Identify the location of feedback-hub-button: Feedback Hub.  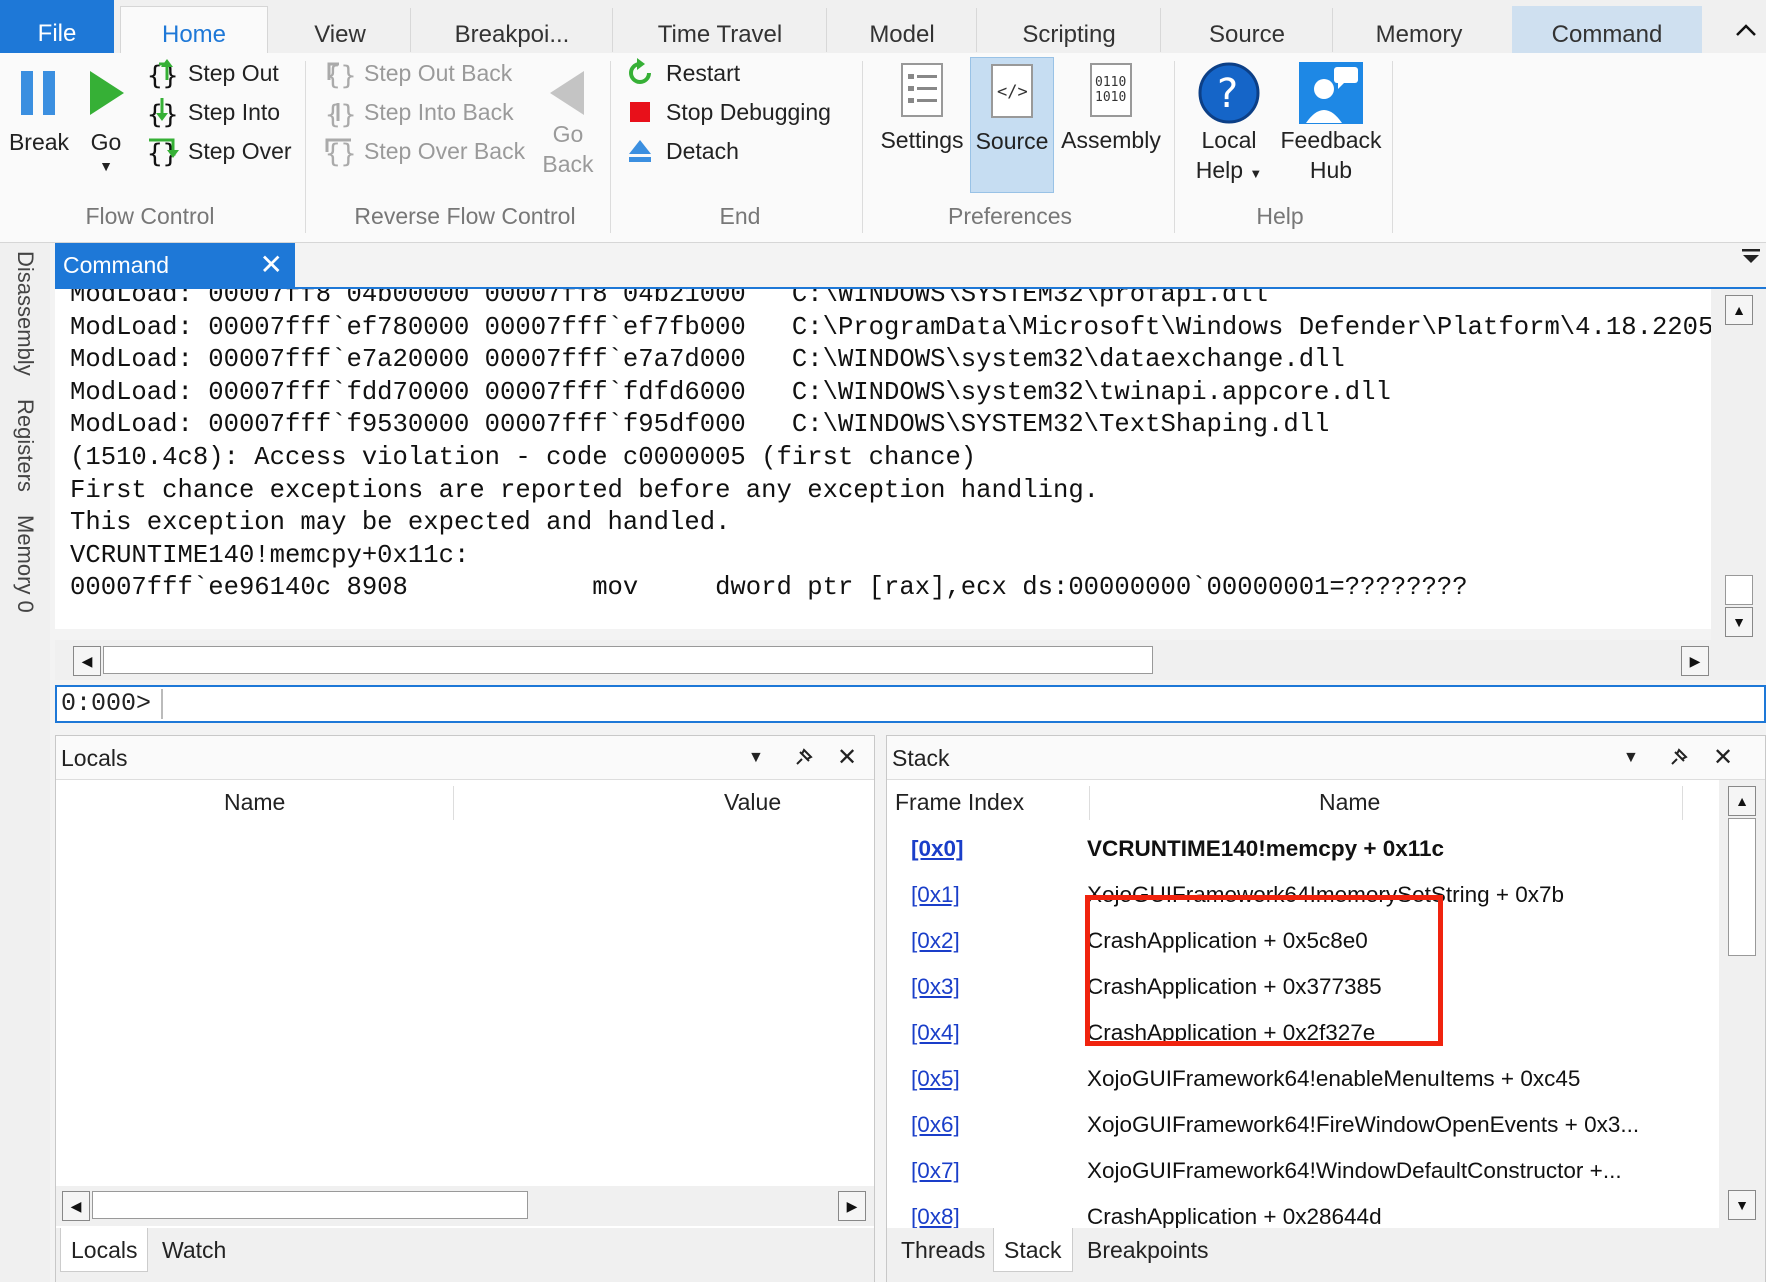
(1331, 123).